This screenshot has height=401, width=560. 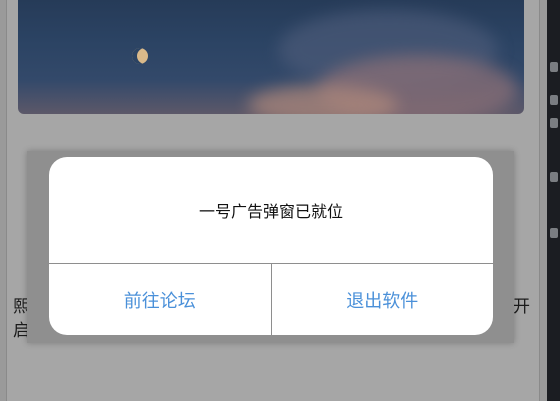 I want to click on exit-app-button: 退出软件, so click(x=382, y=299).